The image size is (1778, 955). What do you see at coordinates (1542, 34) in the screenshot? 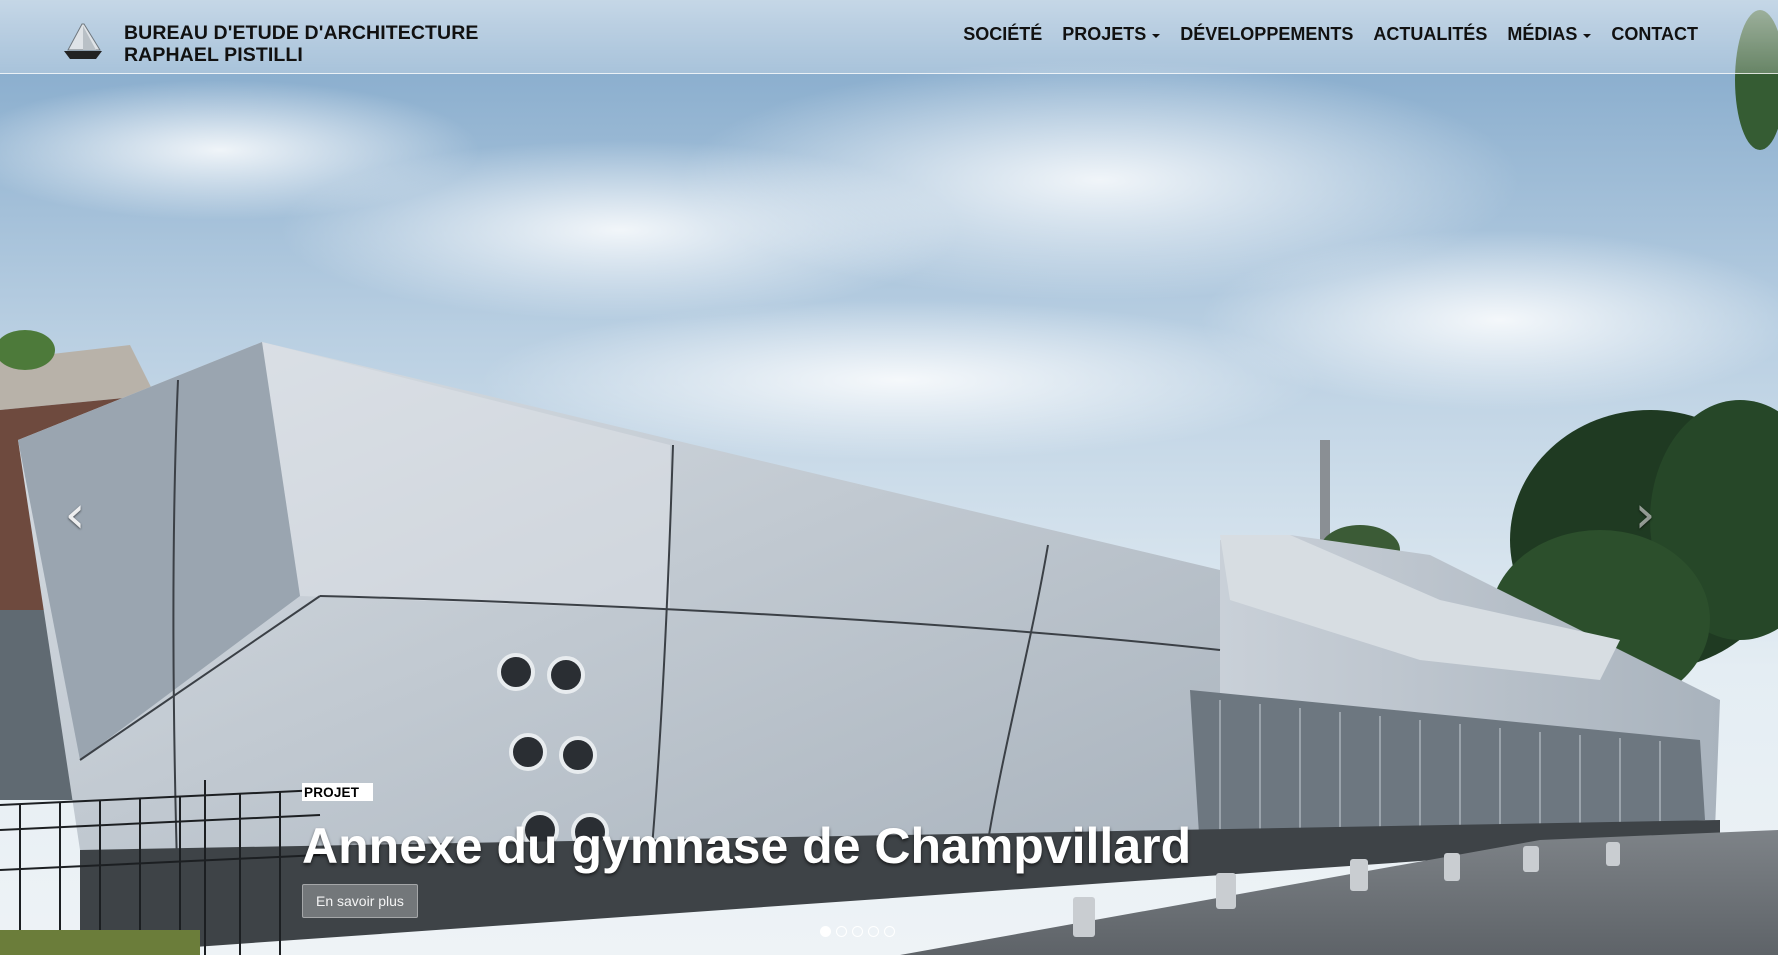
I see `nav-item-label: MÉDIAS` at bounding box center [1542, 34].